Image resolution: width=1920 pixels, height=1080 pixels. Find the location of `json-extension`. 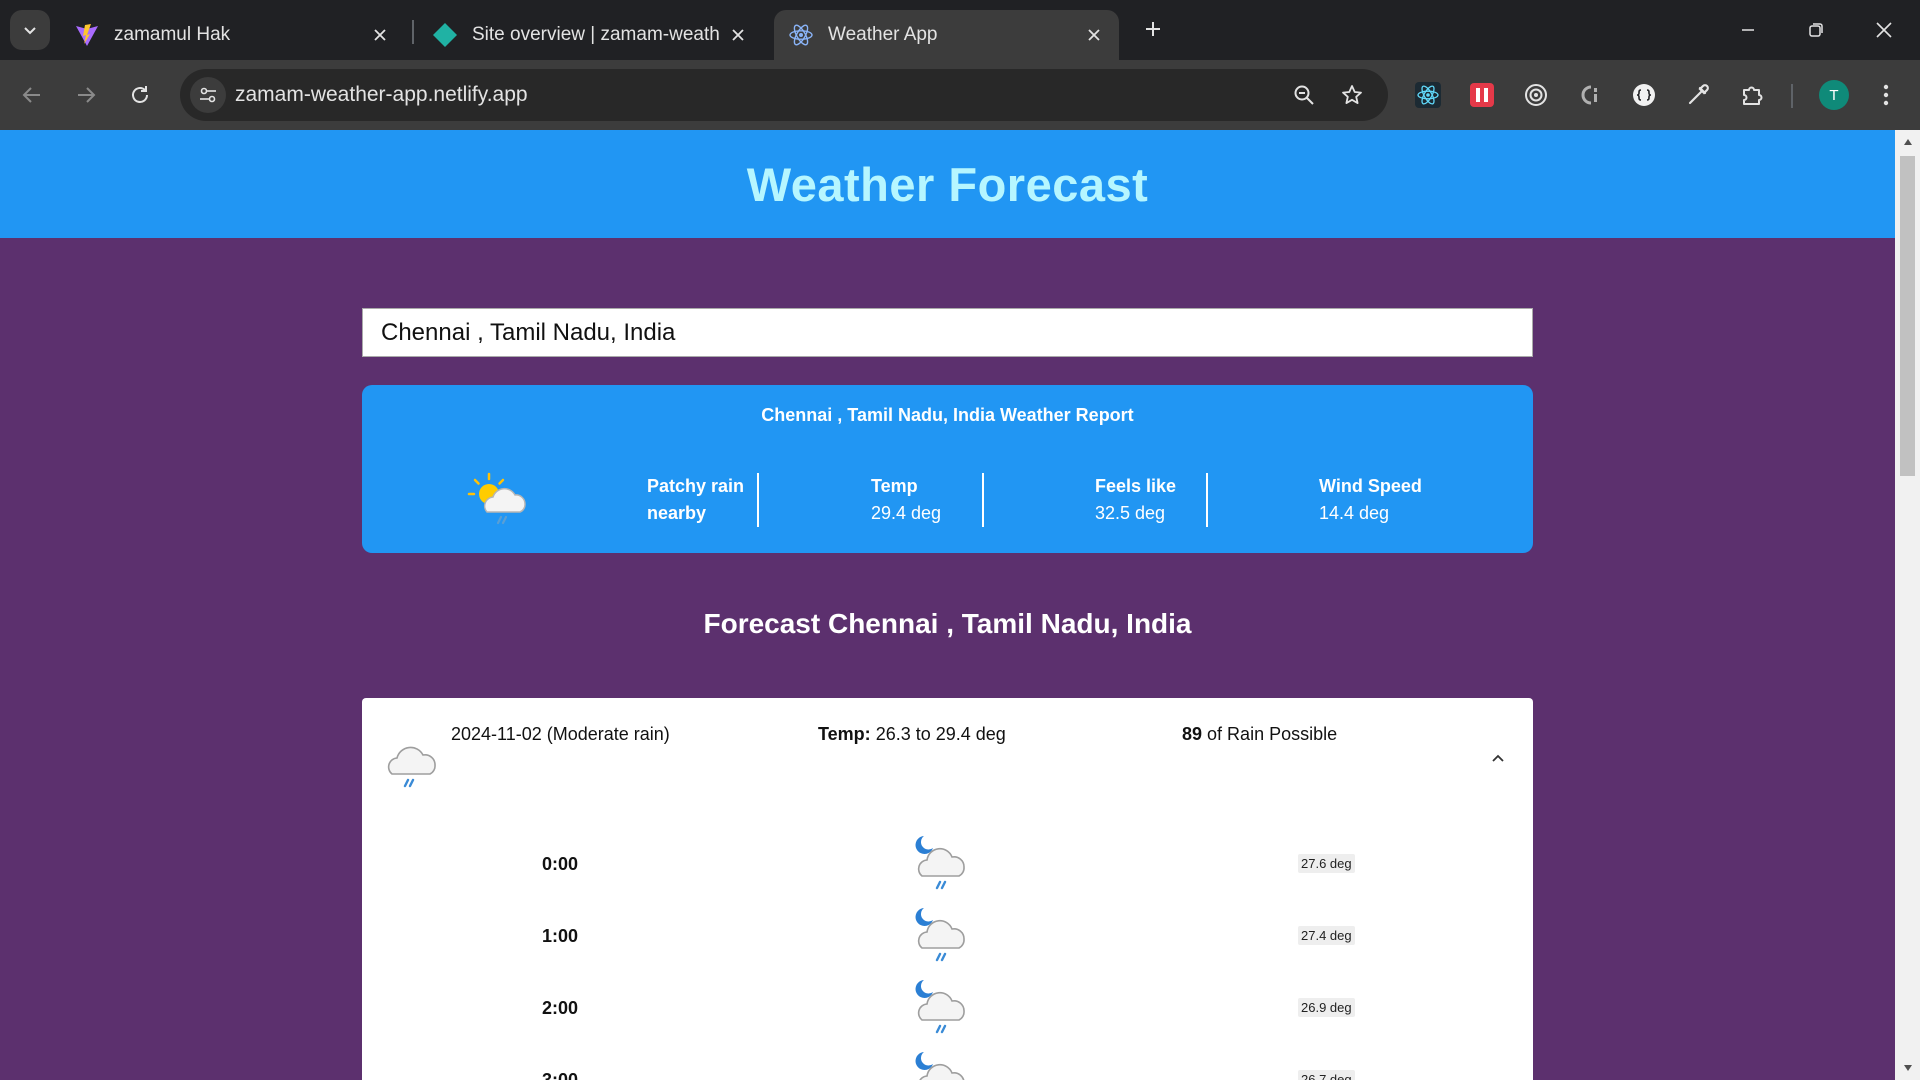

json-extension is located at coordinates (1644, 95).